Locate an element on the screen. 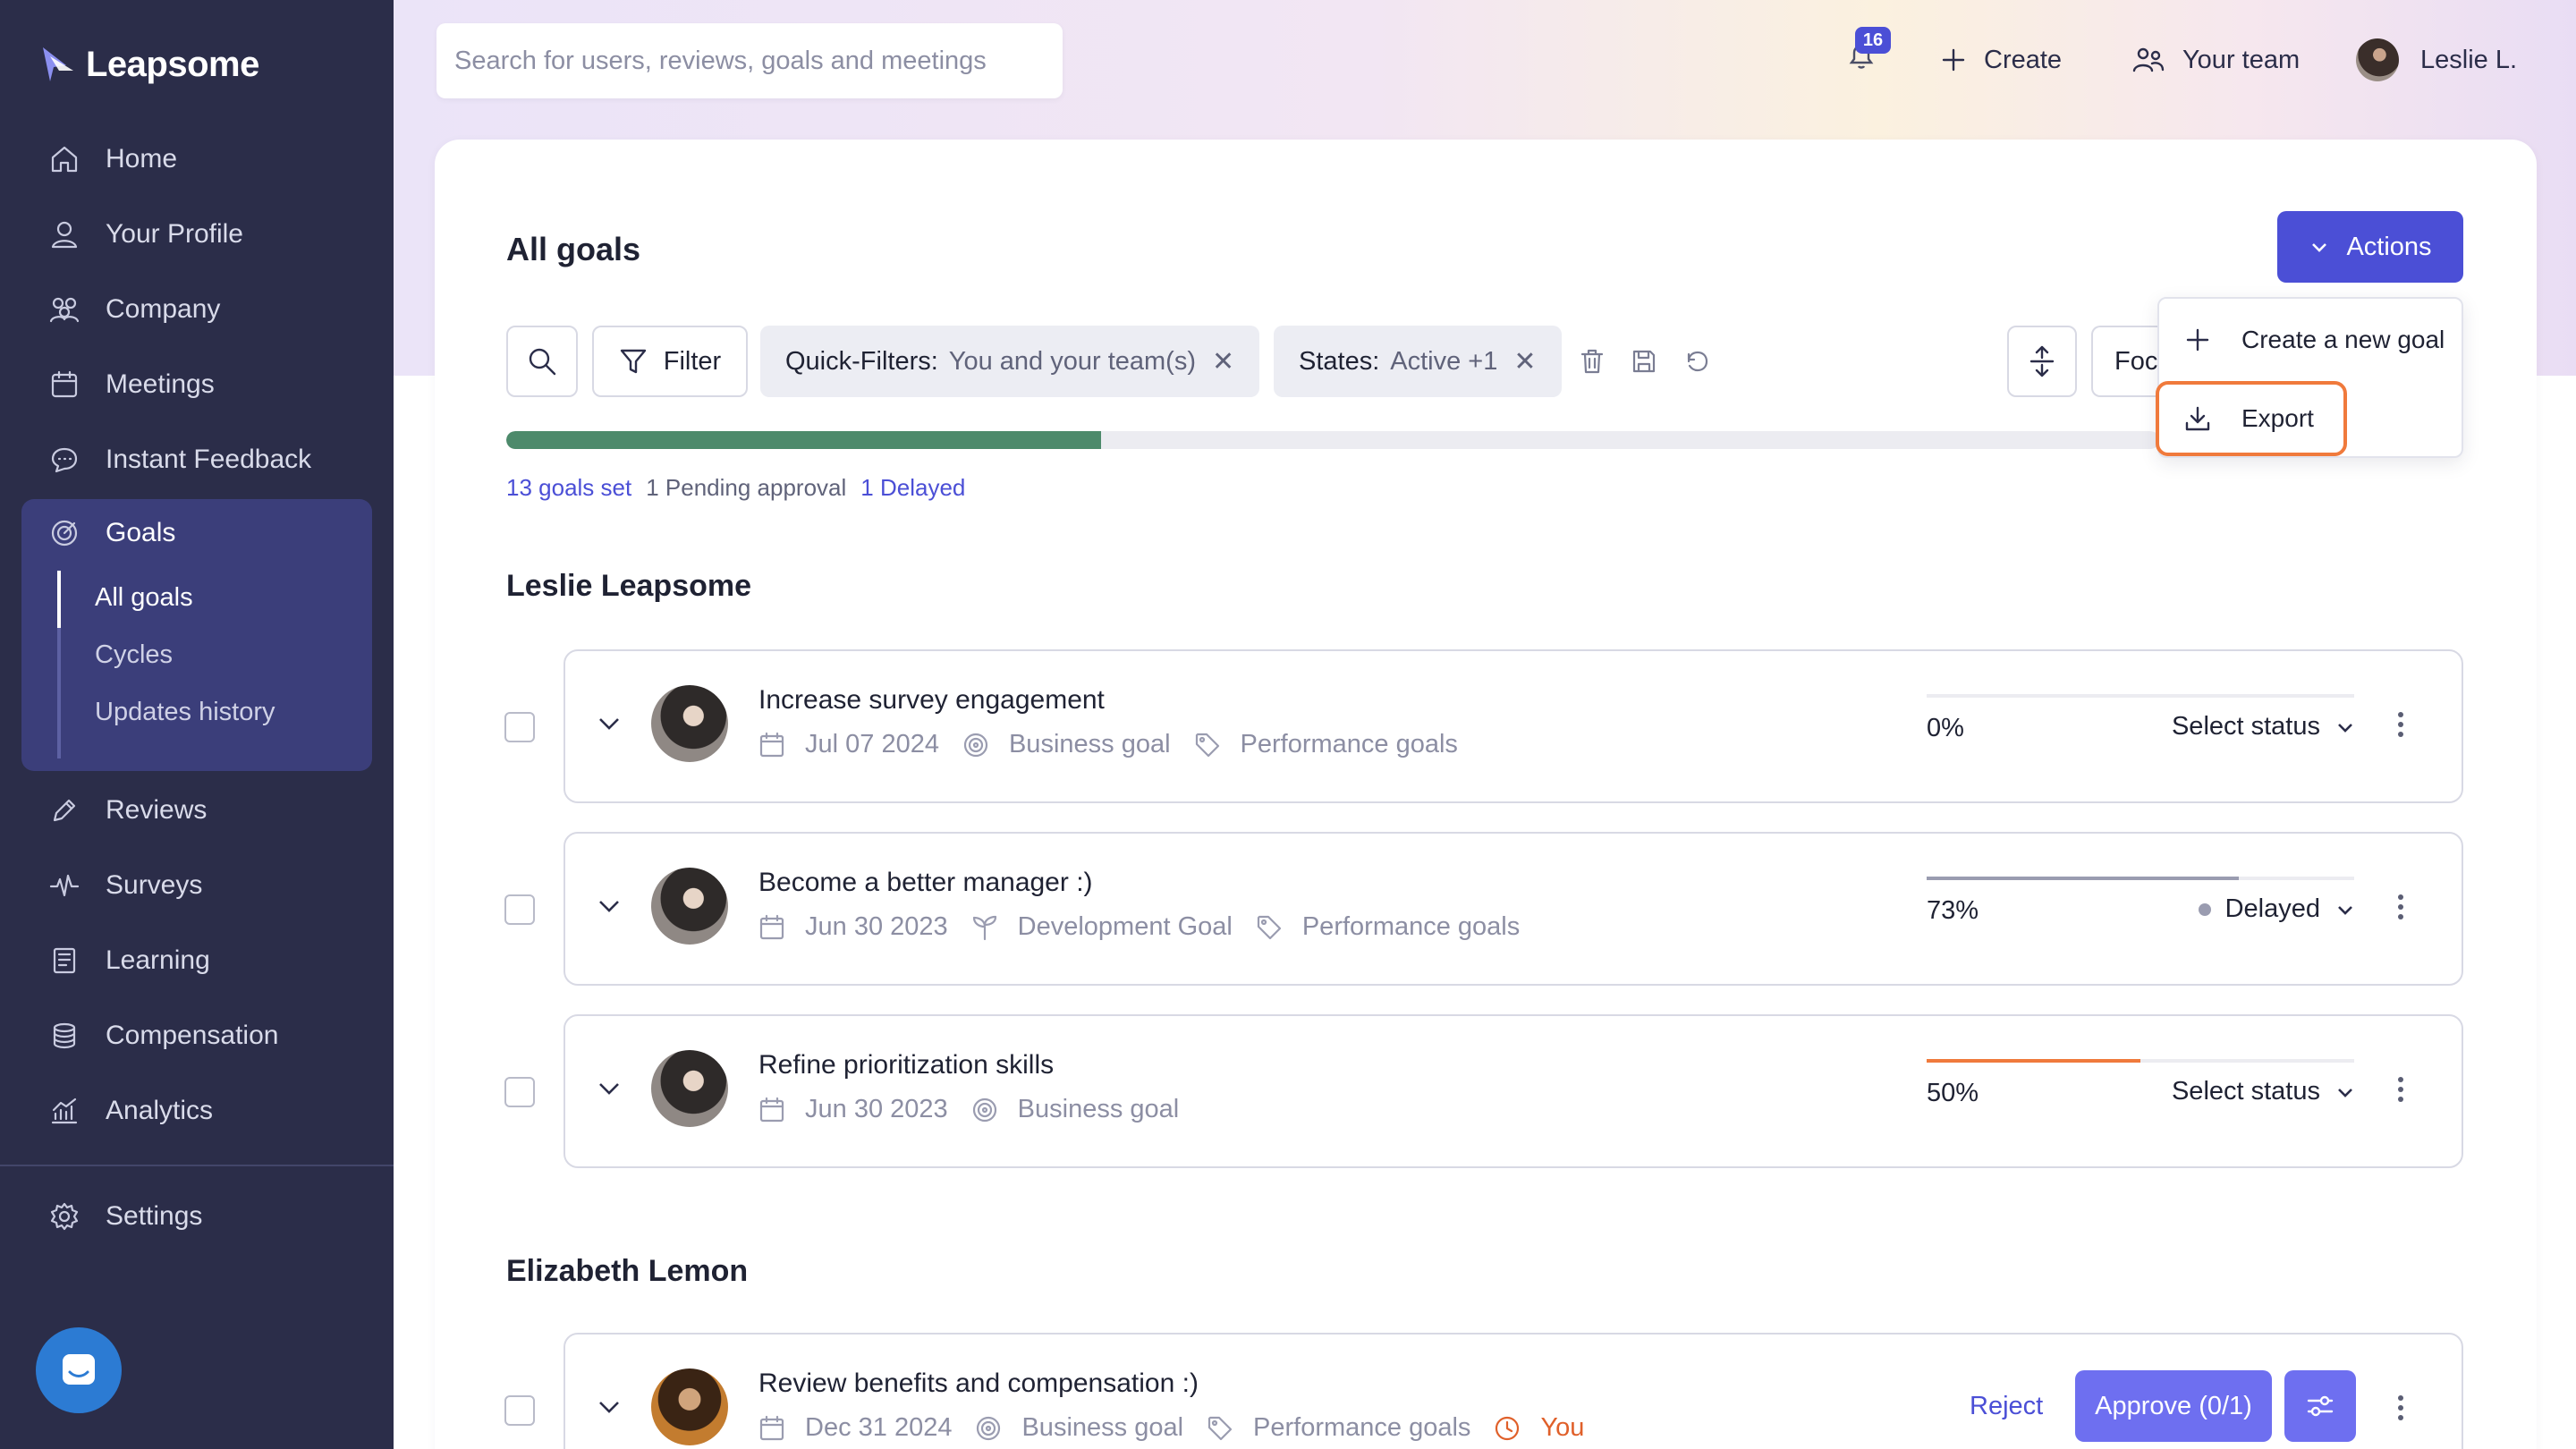 The height and width of the screenshot is (1449, 2576). delayed-link: 1 Delayed is located at coordinates (912, 488).